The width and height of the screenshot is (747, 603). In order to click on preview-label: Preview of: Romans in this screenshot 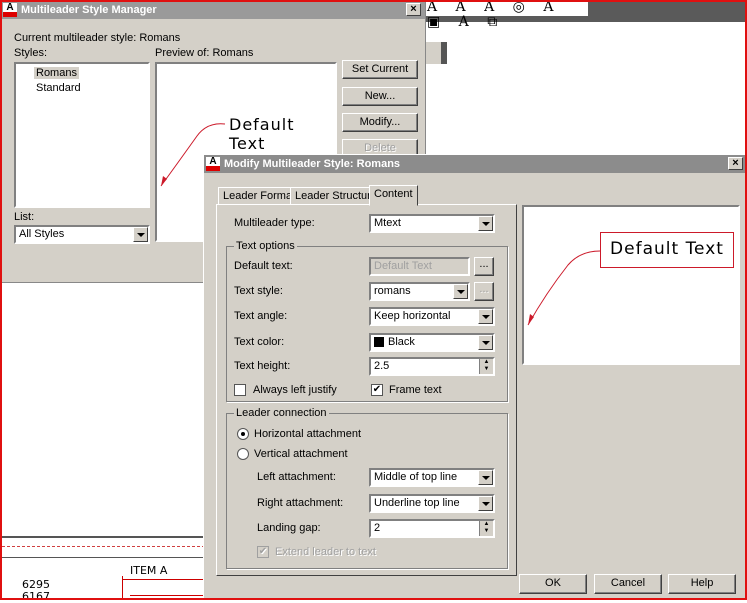, I will do `click(204, 53)`.